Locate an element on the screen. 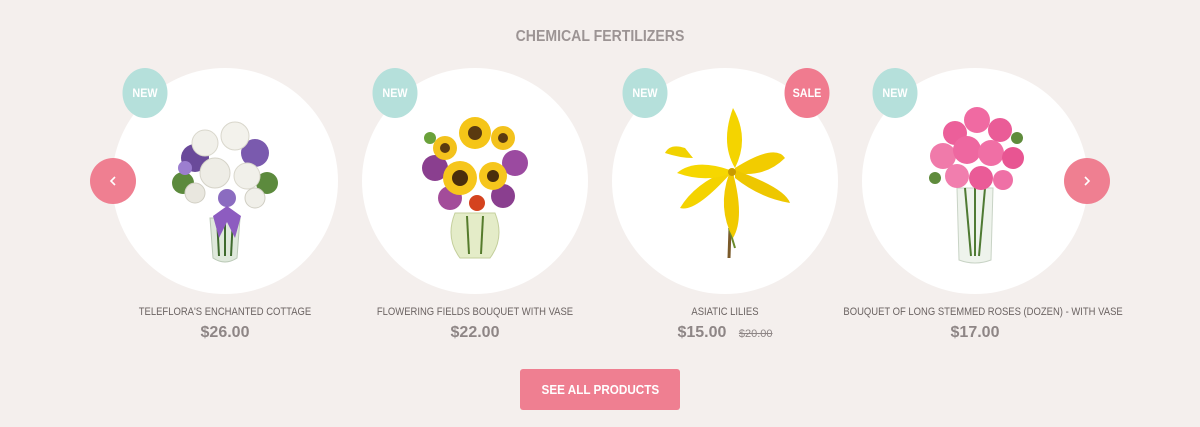 The width and height of the screenshot is (1200, 427). section-title: CHEMICAL FERTILIZERS is located at coordinates (600, 36).